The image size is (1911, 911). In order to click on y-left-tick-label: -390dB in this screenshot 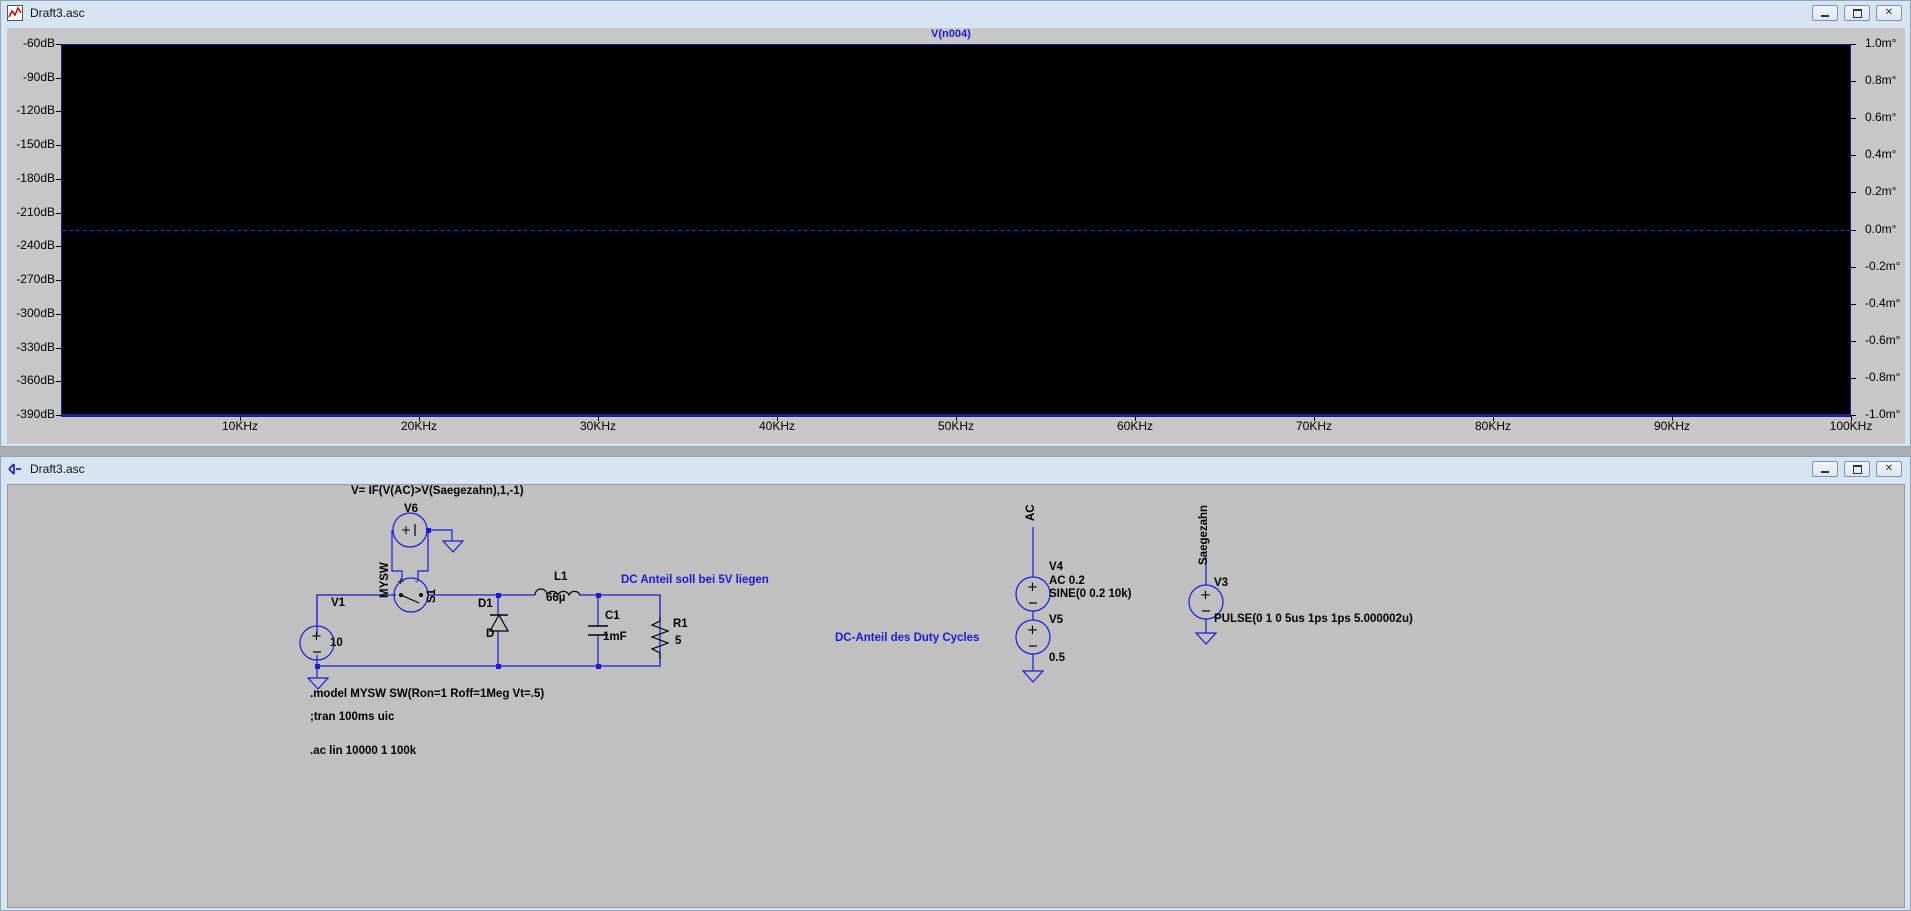, I will do `click(35, 414)`.